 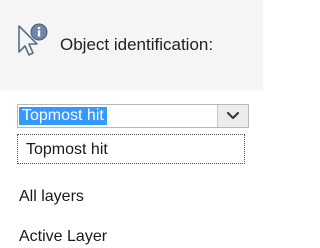 I want to click on chevron-down-icon, so click(x=233, y=115).